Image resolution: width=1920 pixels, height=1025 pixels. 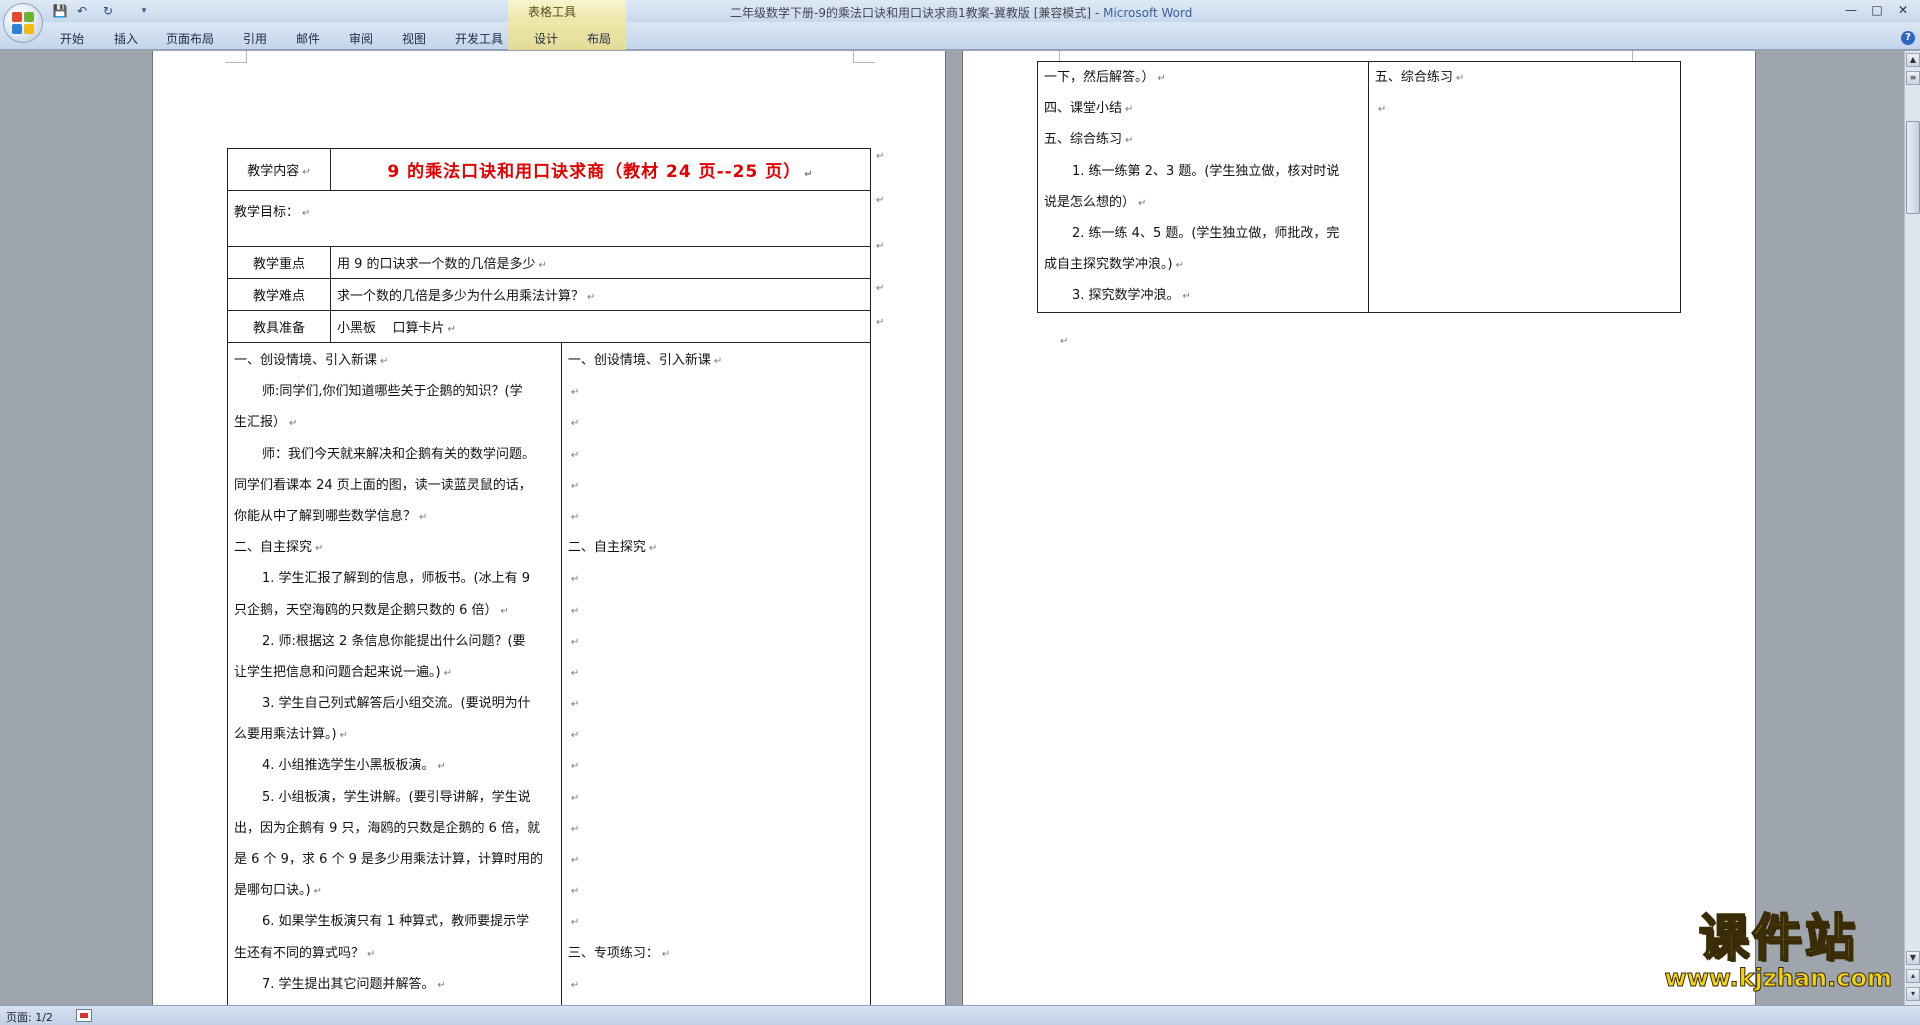 What do you see at coordinates (479, 38) in the screenshot?
I see `tab-developer: 开发工具` at bounding box center [479, 38].